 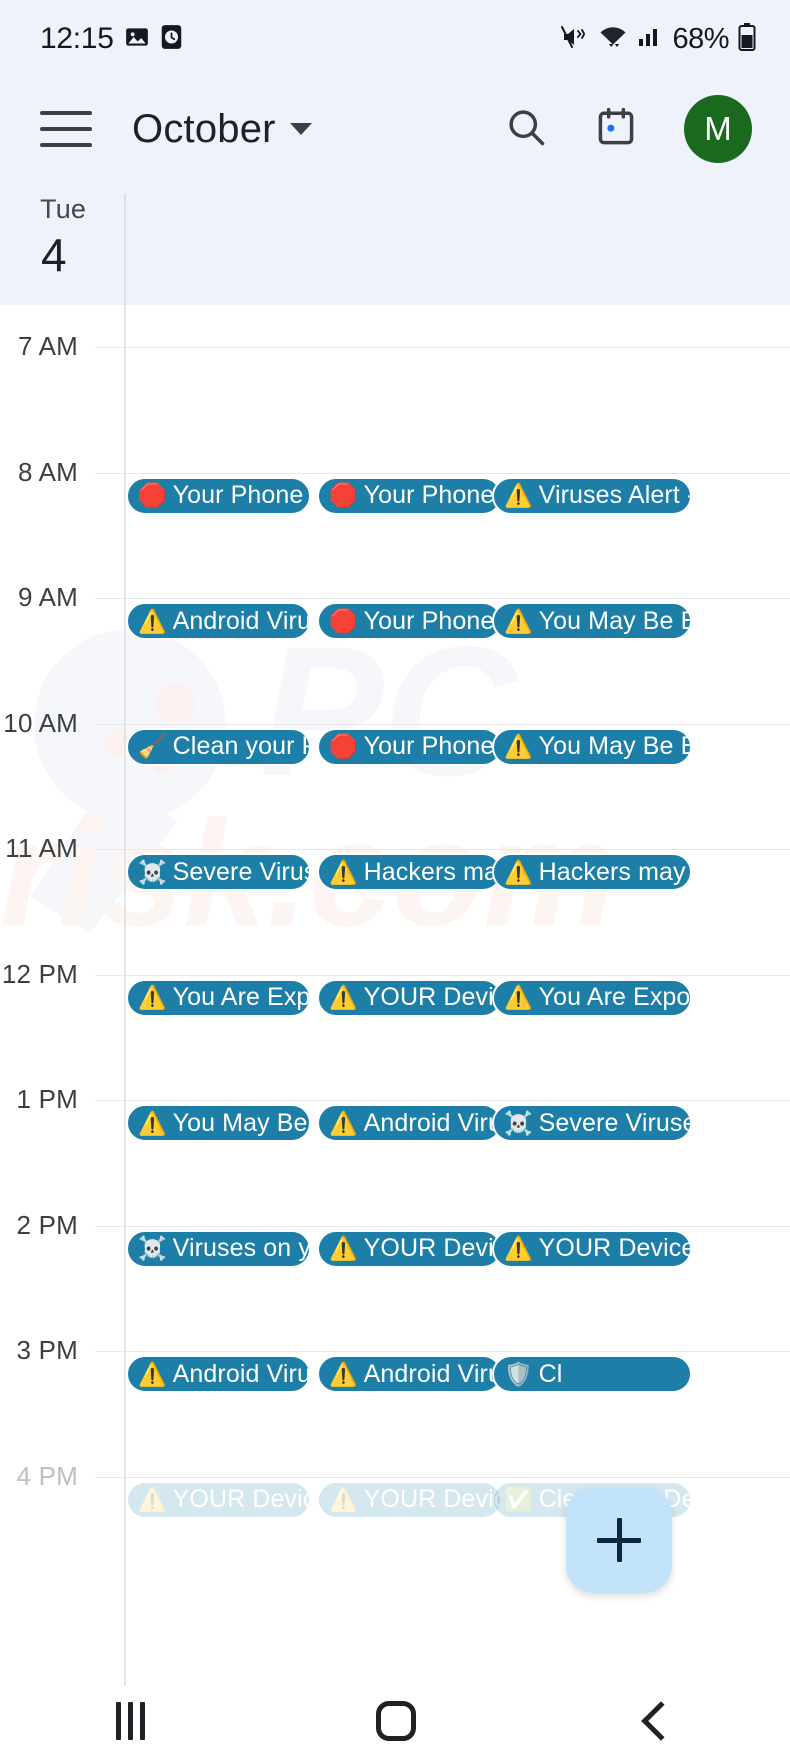 I want to click on back-icon, so click(x=660, y=1721).